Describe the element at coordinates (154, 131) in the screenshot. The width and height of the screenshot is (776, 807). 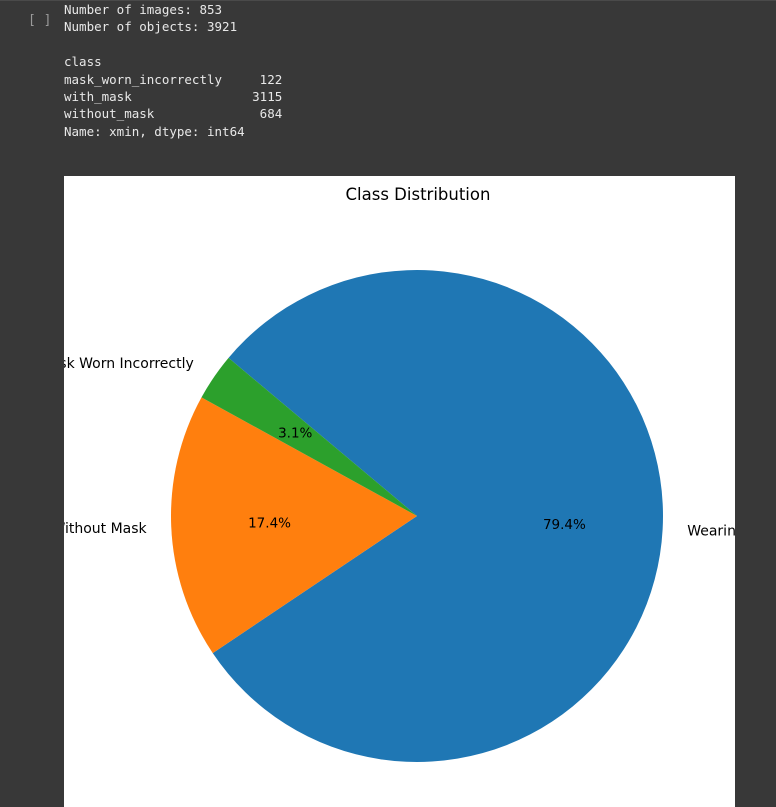
I see `output-line: Name: xmin, dtype: int64` at that location.